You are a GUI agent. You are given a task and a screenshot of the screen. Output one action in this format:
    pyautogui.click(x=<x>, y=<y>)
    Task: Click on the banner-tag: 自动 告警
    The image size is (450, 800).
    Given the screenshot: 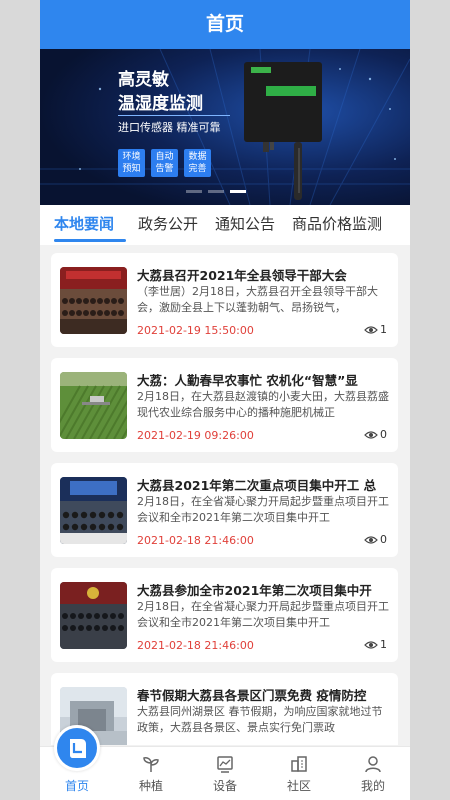 What is the action you would take?
    pyautogui.click(x=164, y=163)
    